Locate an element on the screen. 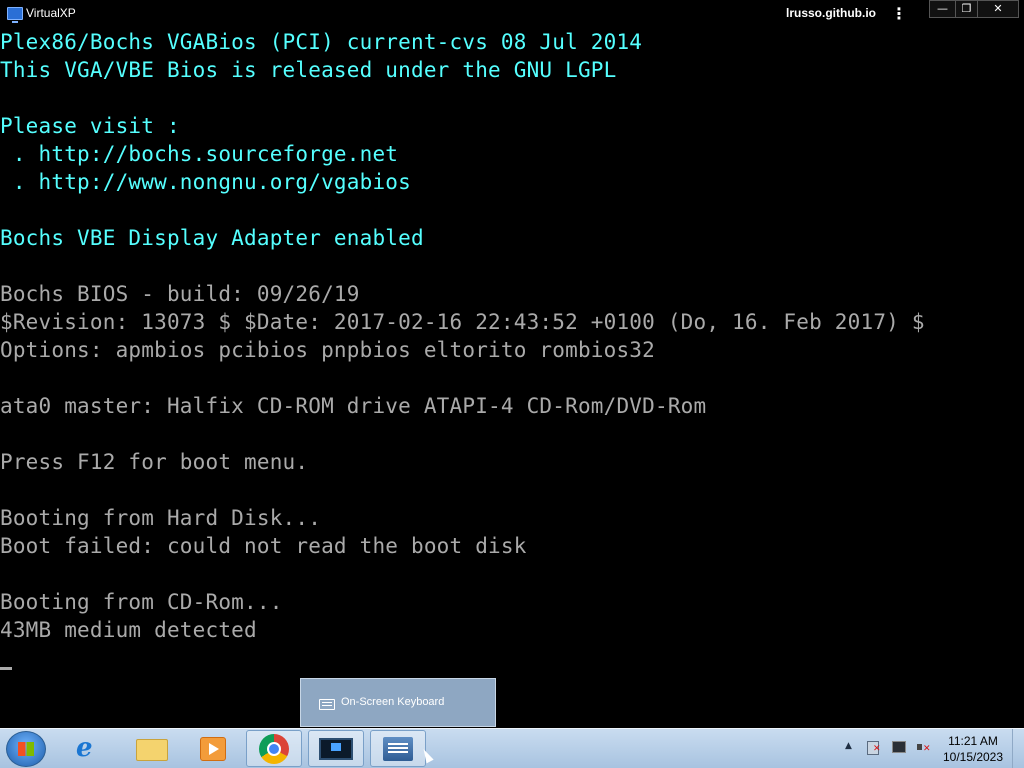 This screenshot has width=1024, height=768. title-bar: VirtualXP lrusso.github.io ⋮ — ❐ ✕ is located at coordinates (512, 14).